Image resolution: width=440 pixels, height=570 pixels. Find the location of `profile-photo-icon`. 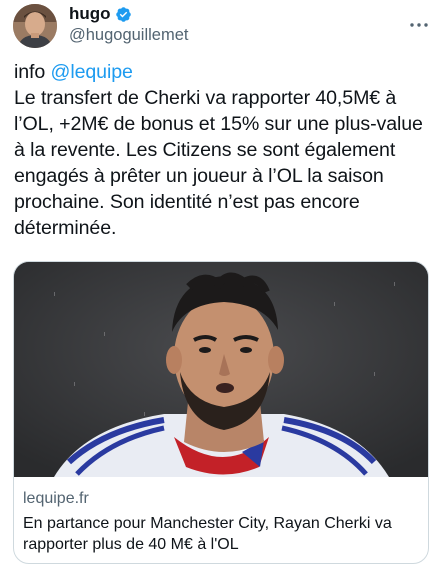

profile-photo-icon is located at coordinates (35, 26).